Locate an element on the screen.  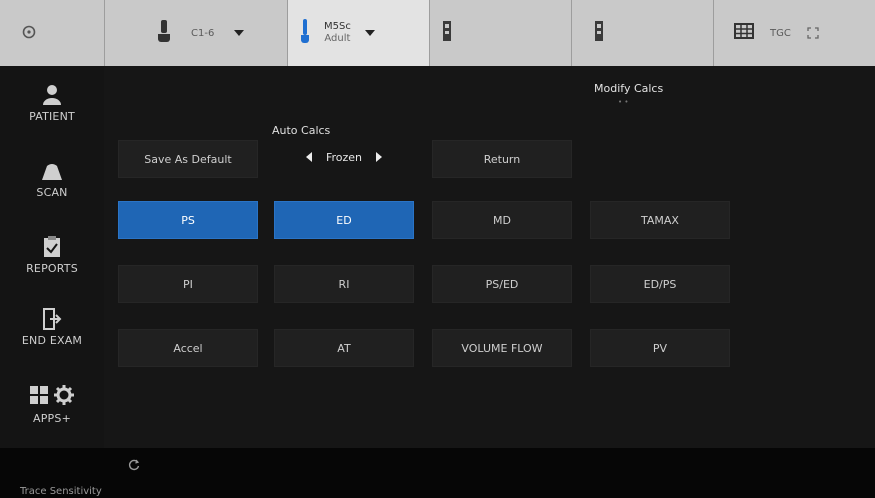
topbar-right: TGC is located at coordinates (794, 33).